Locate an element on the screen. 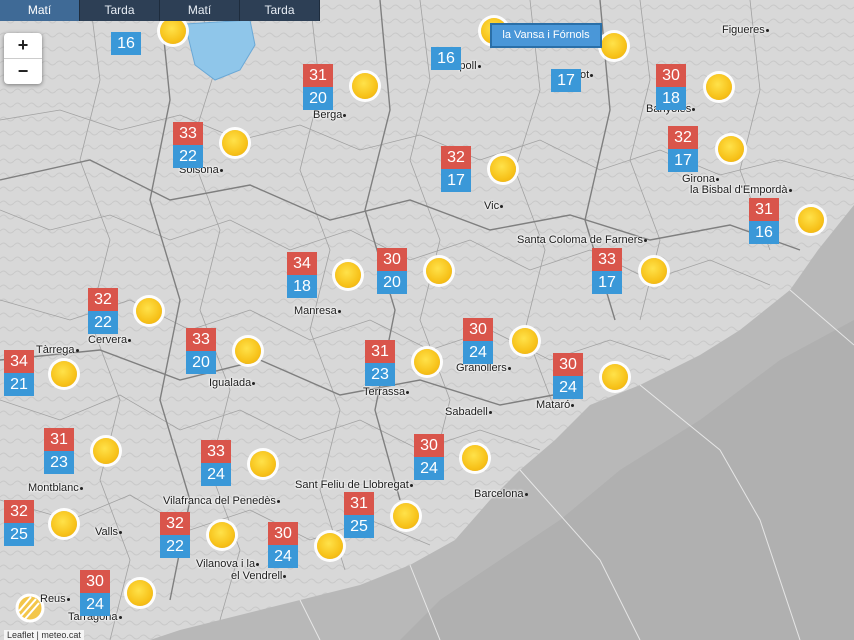 This screenshot has height=640, width=854. min-temp-badge: 21 is located at coordinates (19, 384).